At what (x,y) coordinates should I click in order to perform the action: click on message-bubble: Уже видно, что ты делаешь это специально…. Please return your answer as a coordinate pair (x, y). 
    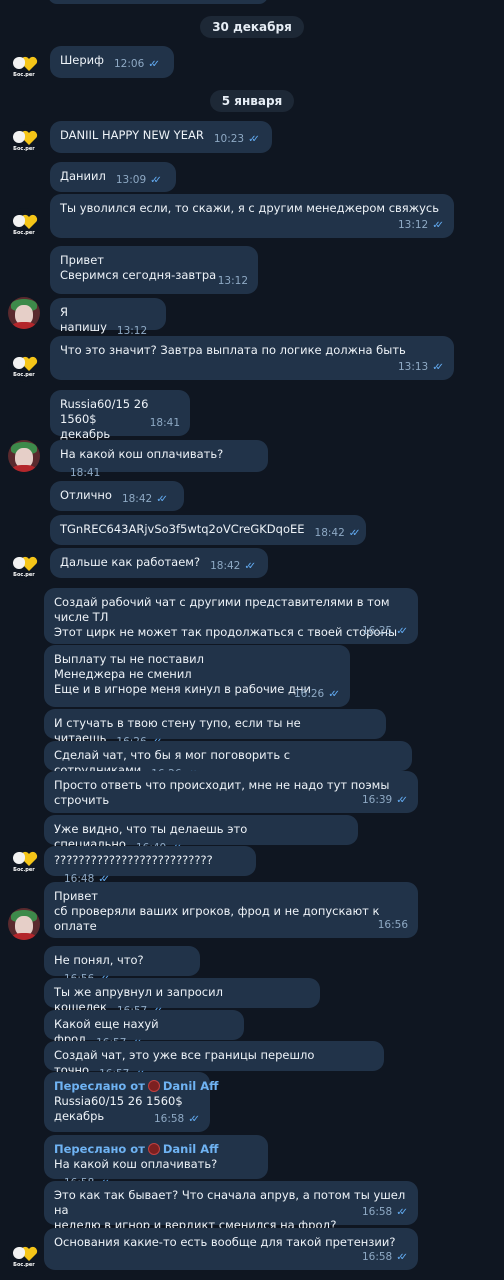
    Looking at the image, I should click on (201, 834).